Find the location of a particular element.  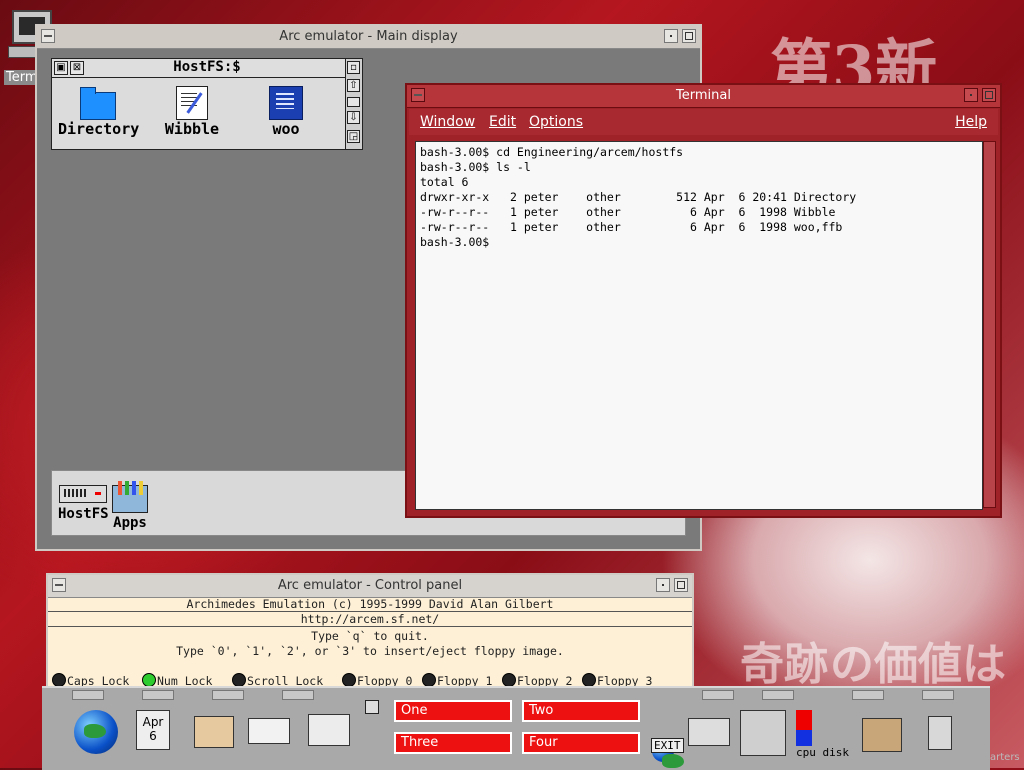

calendar-icon: Apr 6 is located at coordinates (153, 730).